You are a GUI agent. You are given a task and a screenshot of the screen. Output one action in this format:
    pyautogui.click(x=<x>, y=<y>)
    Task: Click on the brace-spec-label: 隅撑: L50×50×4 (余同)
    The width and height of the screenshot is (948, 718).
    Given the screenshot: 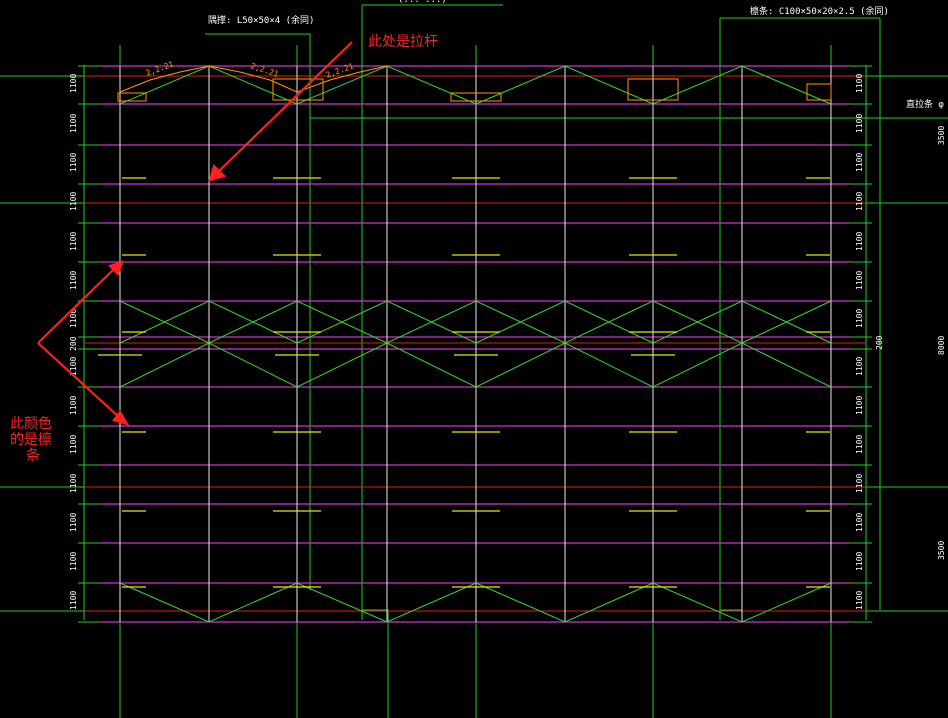 What is the action you would take?
    pyautogui.click(x=261, y=20)
    